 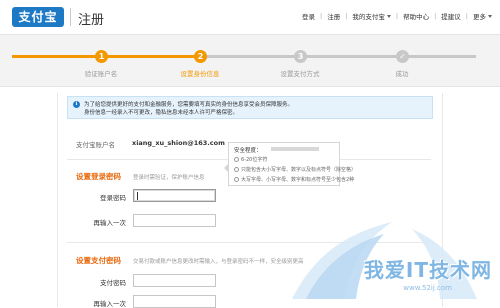 What do you see at coordinates (101, 56) in the screenshot?
I see `step-1-circle: 1` at bounding box center [101, 56].